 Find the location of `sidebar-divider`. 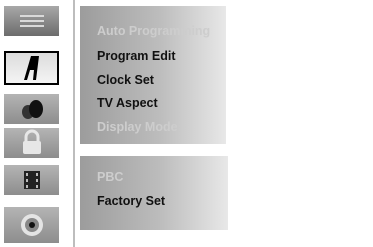

sidebar-divider is located at coordinates (74, 123).